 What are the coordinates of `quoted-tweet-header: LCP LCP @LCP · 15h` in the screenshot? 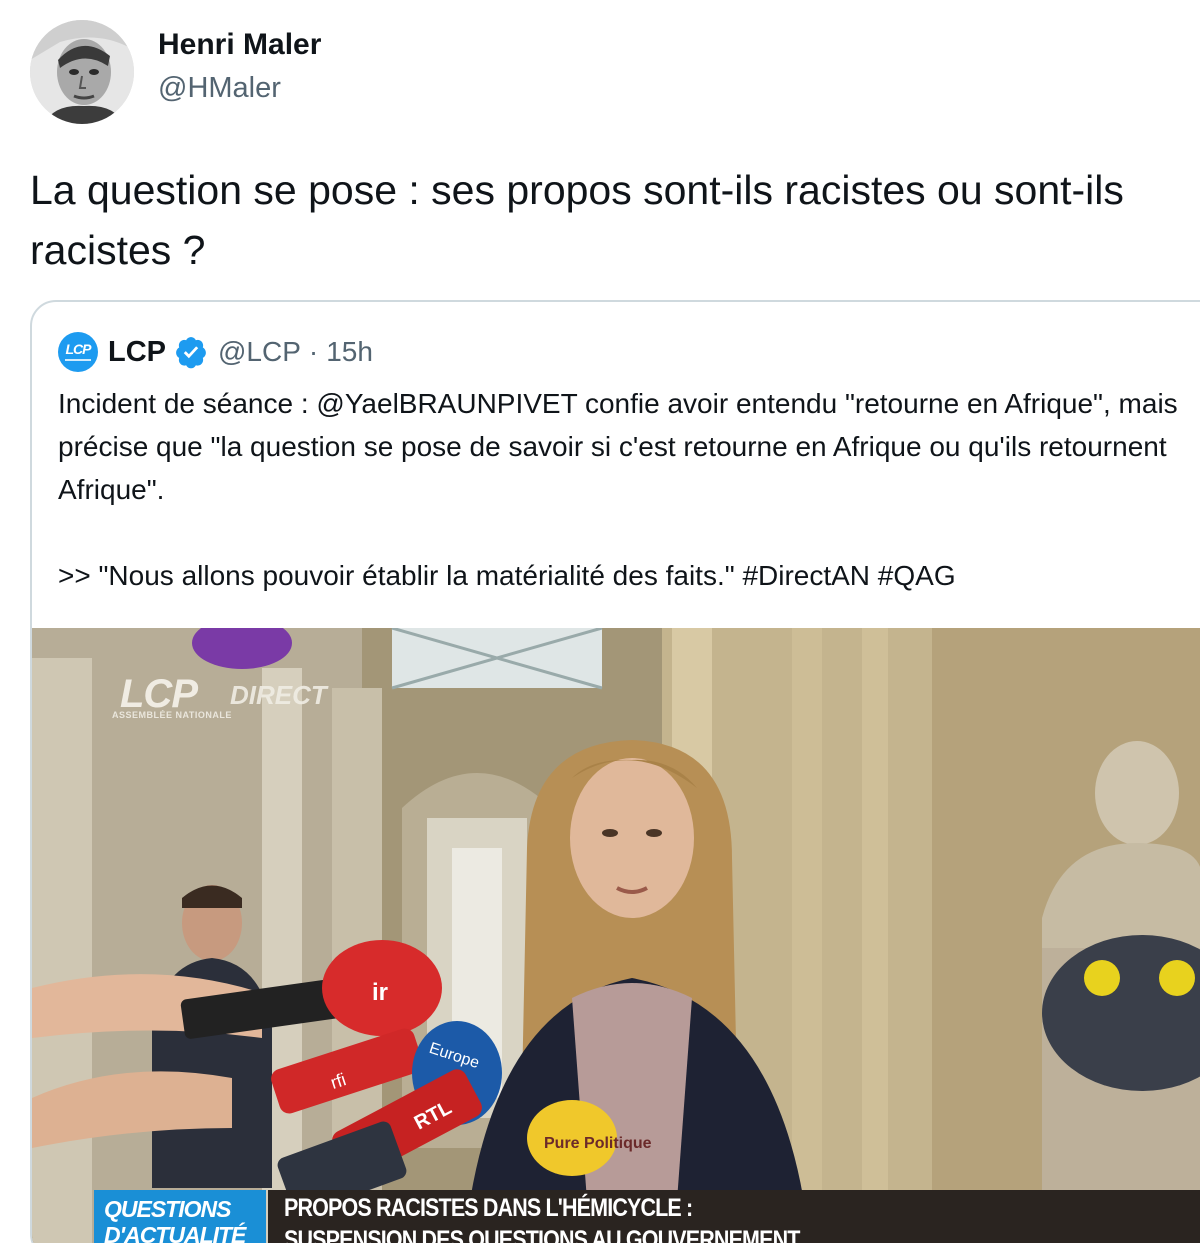 It's located at (215, 352).